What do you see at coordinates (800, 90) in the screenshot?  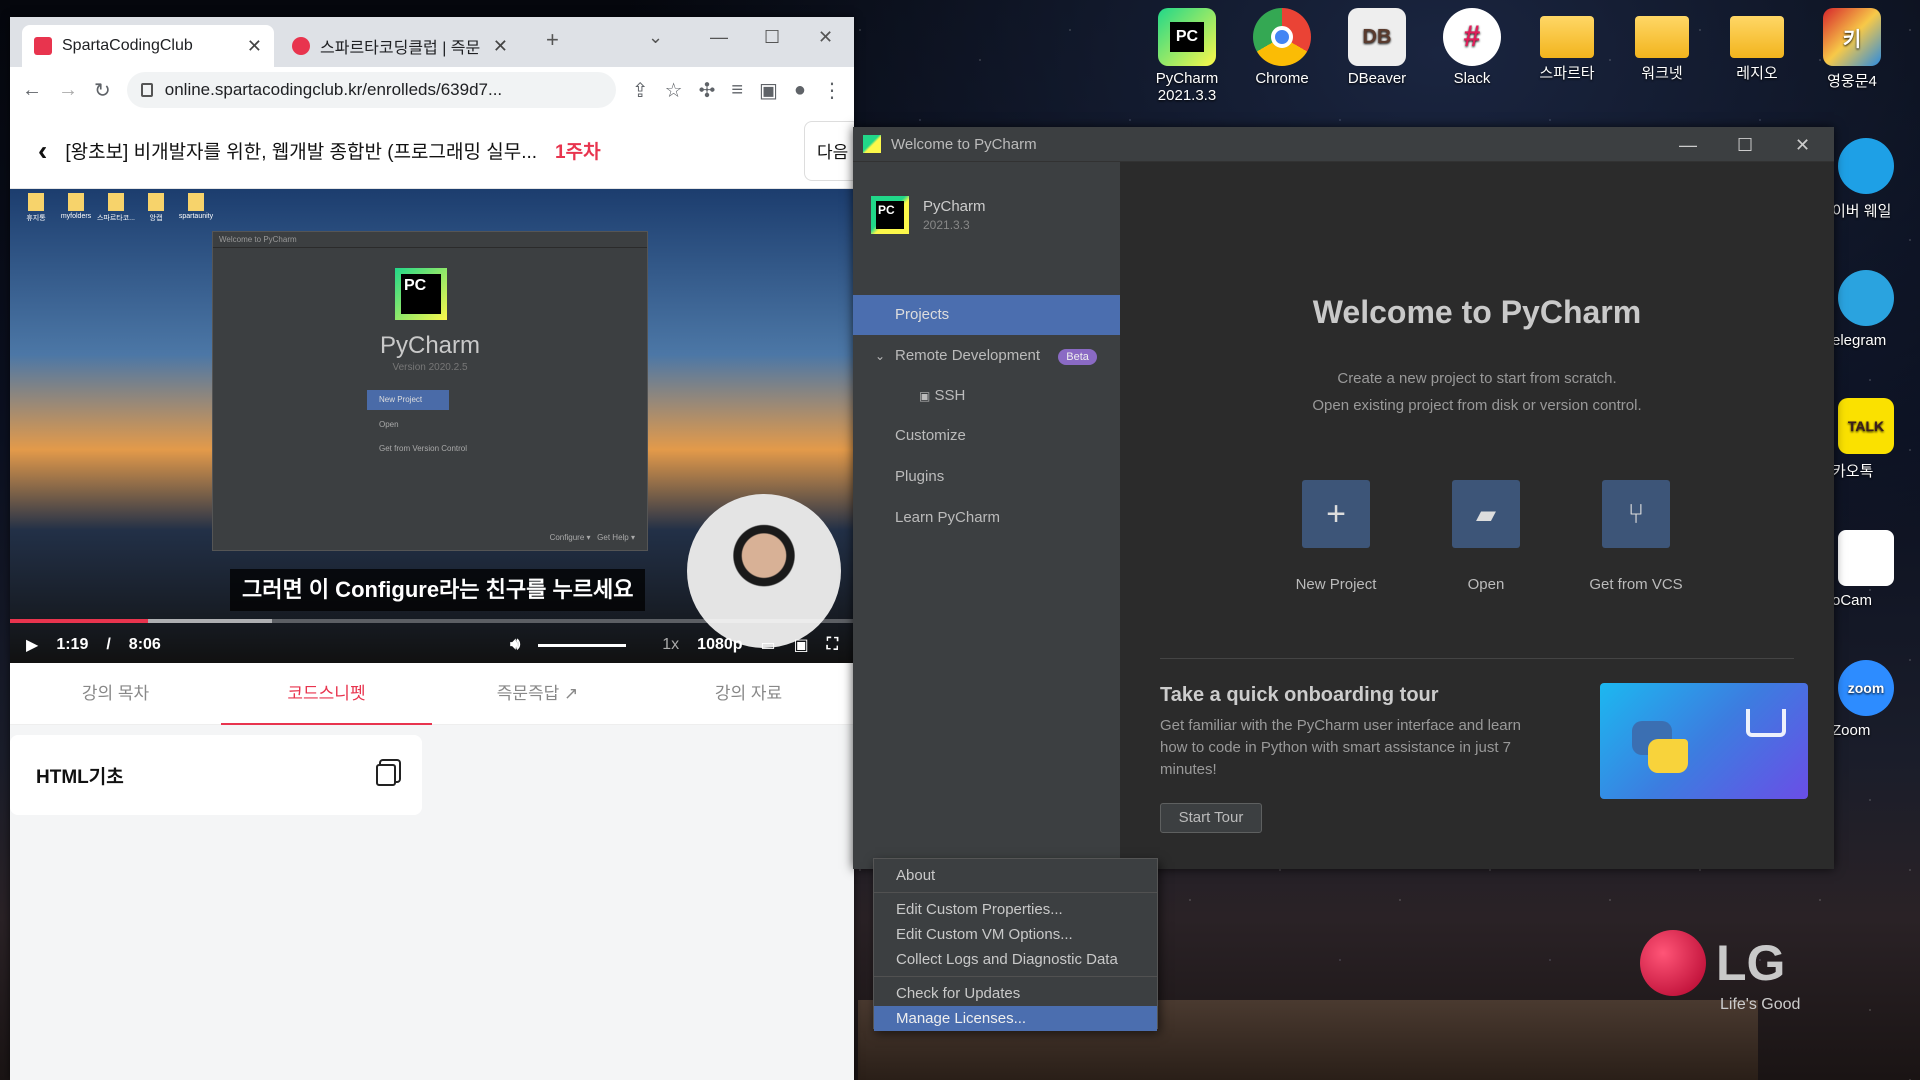 I see `profile-avatar-icon: ●` at bounding box center [800, 90].